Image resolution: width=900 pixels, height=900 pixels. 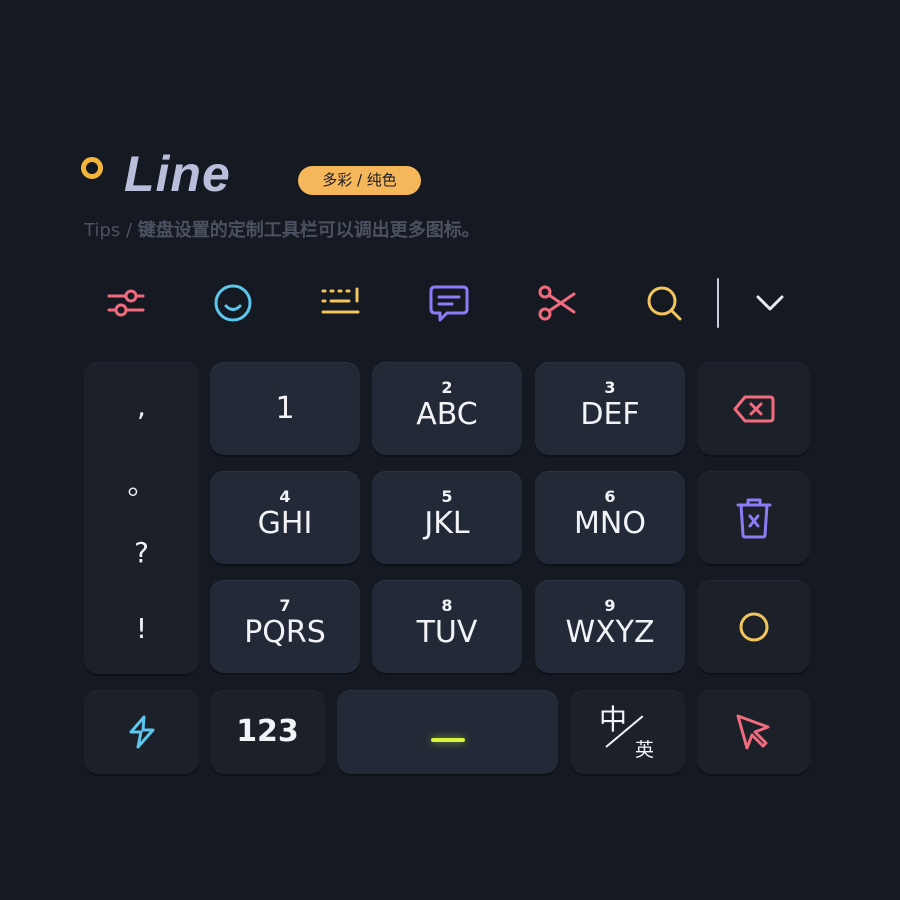 I want to click on key-letters: MNO, so click(x=610, y=523).